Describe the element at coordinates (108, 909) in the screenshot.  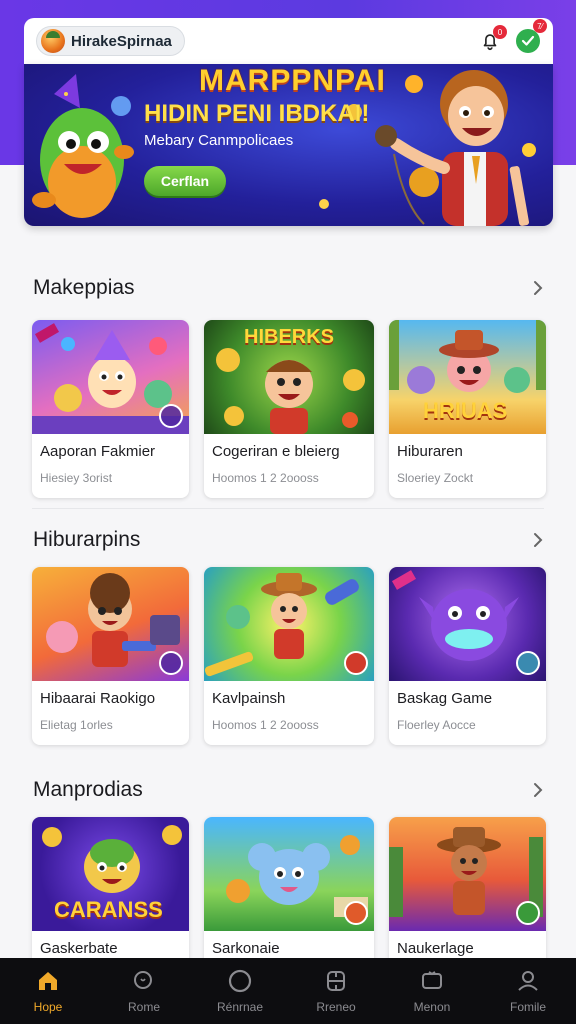
I see `thumbnail-title: CARANSS` at that location.